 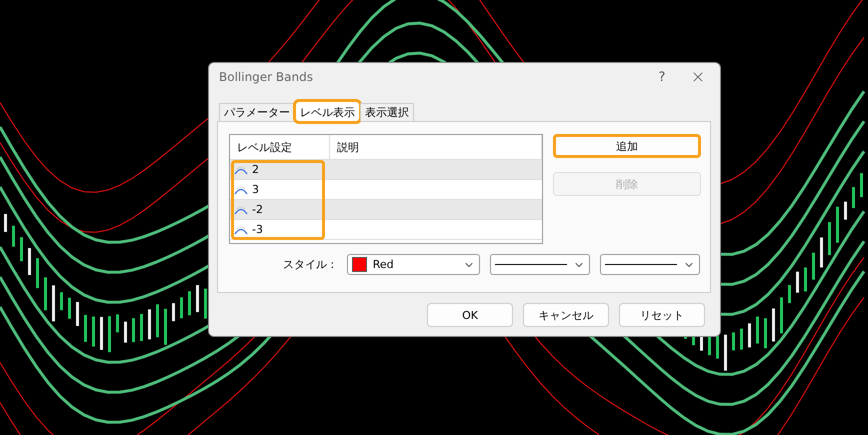 I want to click on window-title: Bollinger Bands, so click(x=266, y=77).